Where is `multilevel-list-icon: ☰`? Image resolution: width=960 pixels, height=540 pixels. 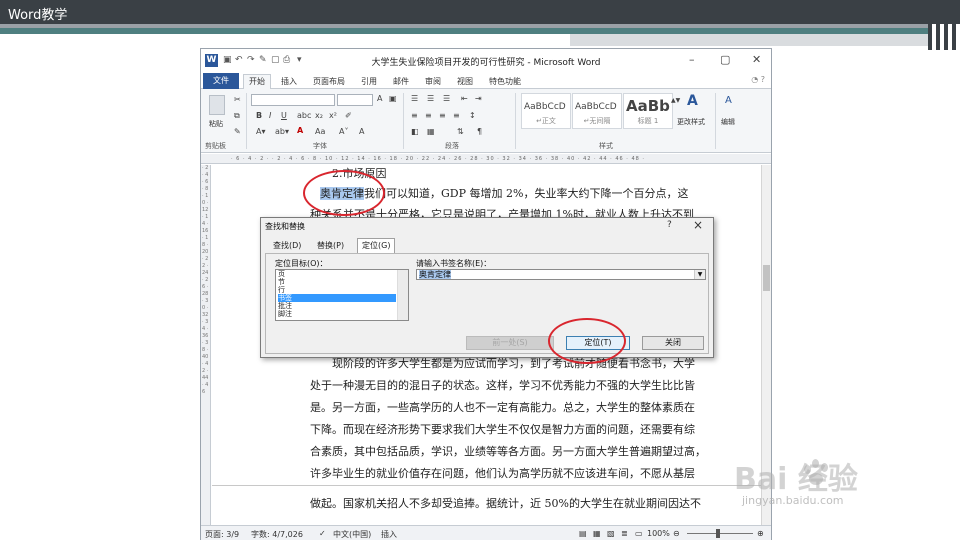 multilevel-list-icon: ☰ is located at coordinates (446, 98).